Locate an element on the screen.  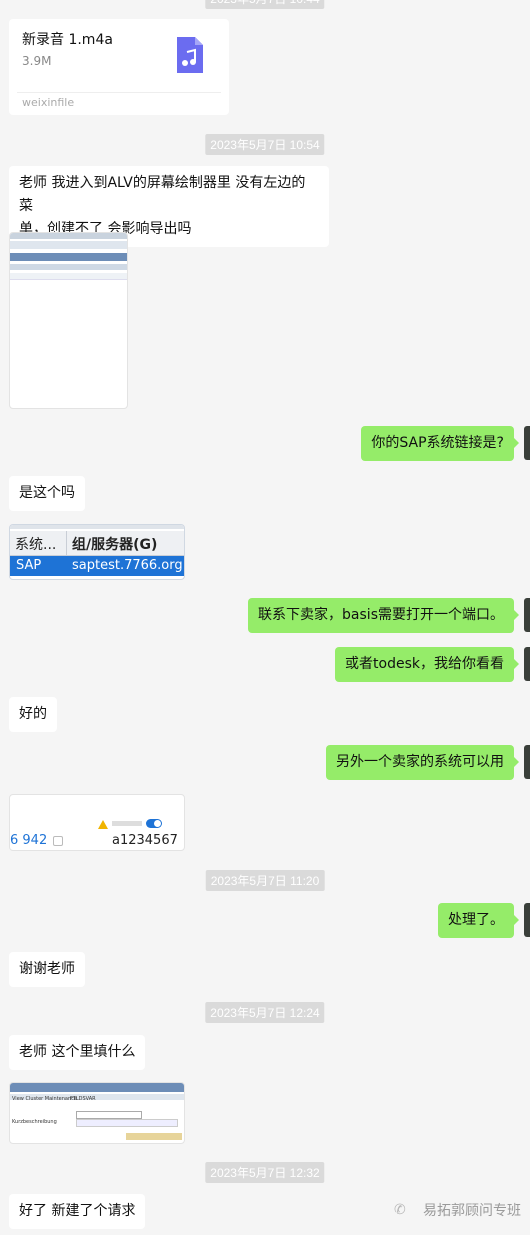
message-bubble: 你的SAP系统链接是? is located at coordinates (440, 443).